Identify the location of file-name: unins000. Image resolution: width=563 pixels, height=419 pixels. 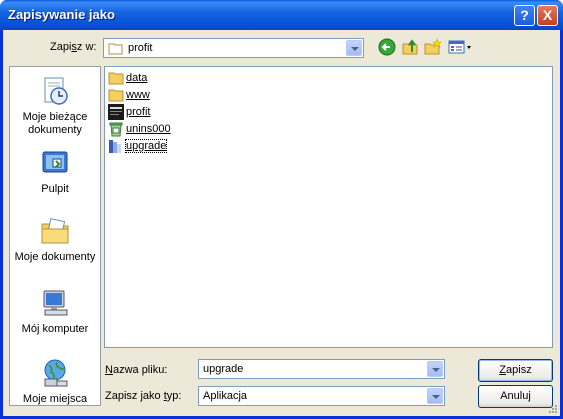
(148, 129).